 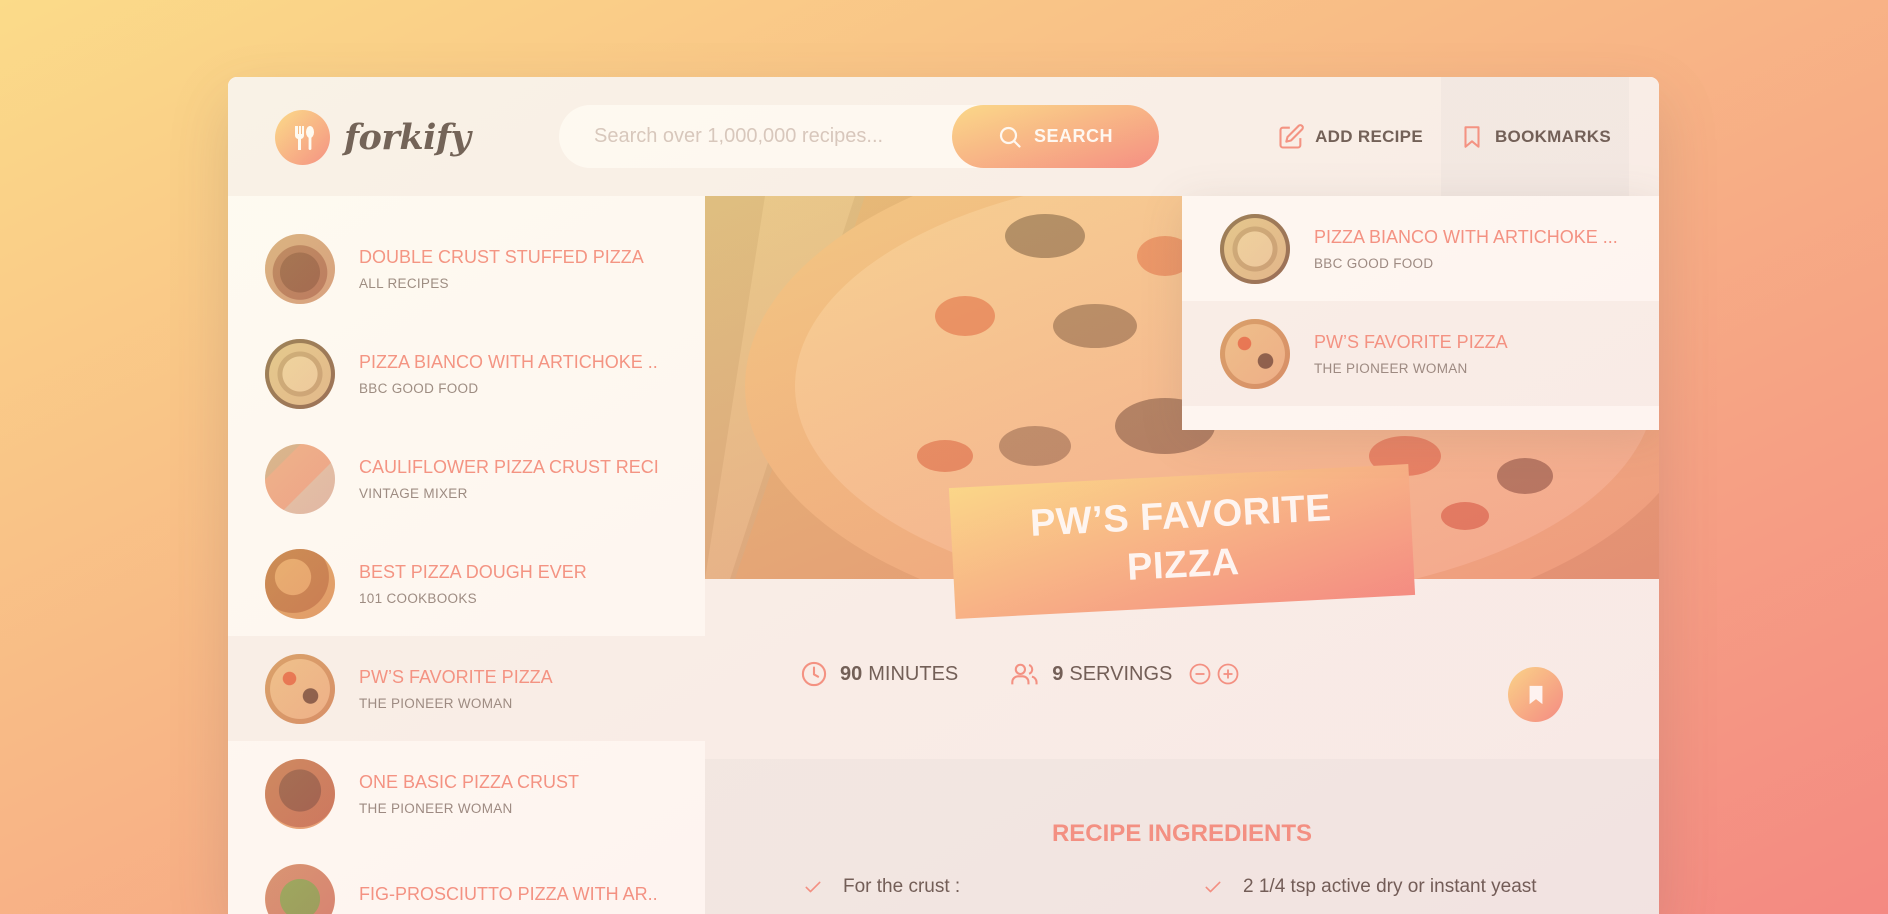 What do you see at coordinates (404, 283) in the screenshot?
I see `result-publisher: ALL RECIPES` at bounding box center [404, 283].